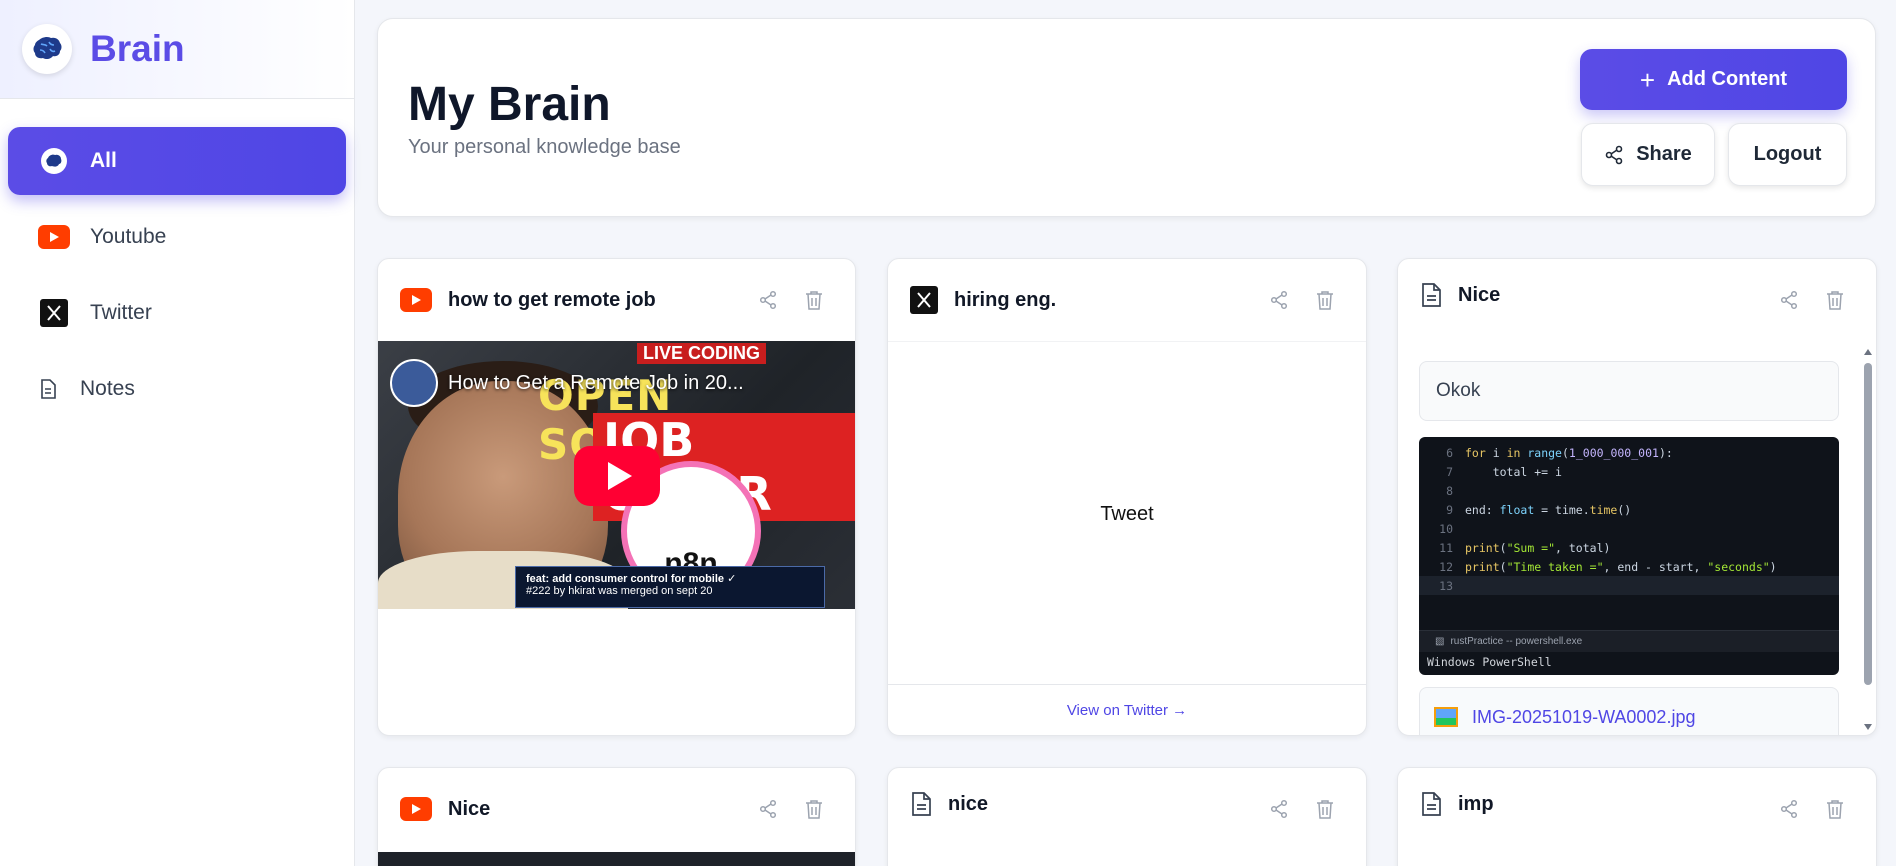 This screenshot has height=866, width=1896. Describe the element at coordinates (1868, 352) in the screenshot. I see `scroll-up-icon` at that location.